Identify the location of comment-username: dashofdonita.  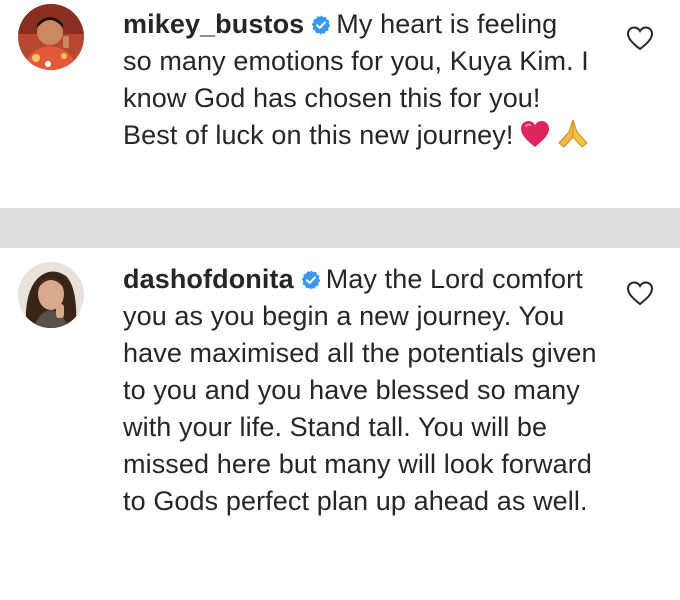
(208, 279).